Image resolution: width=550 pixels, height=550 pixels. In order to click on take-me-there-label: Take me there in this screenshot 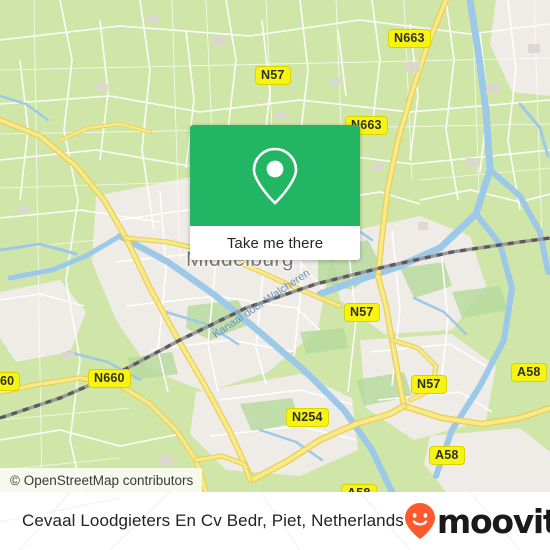, I will do `click(275, 243)`.